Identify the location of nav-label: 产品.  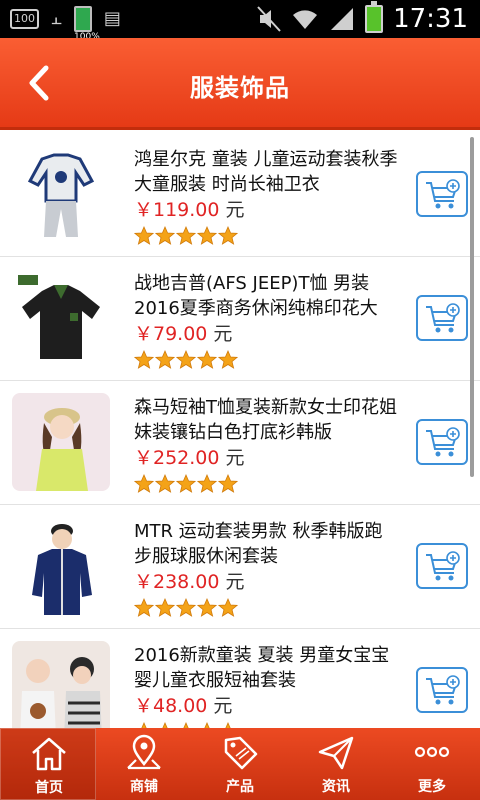
(240, 787).